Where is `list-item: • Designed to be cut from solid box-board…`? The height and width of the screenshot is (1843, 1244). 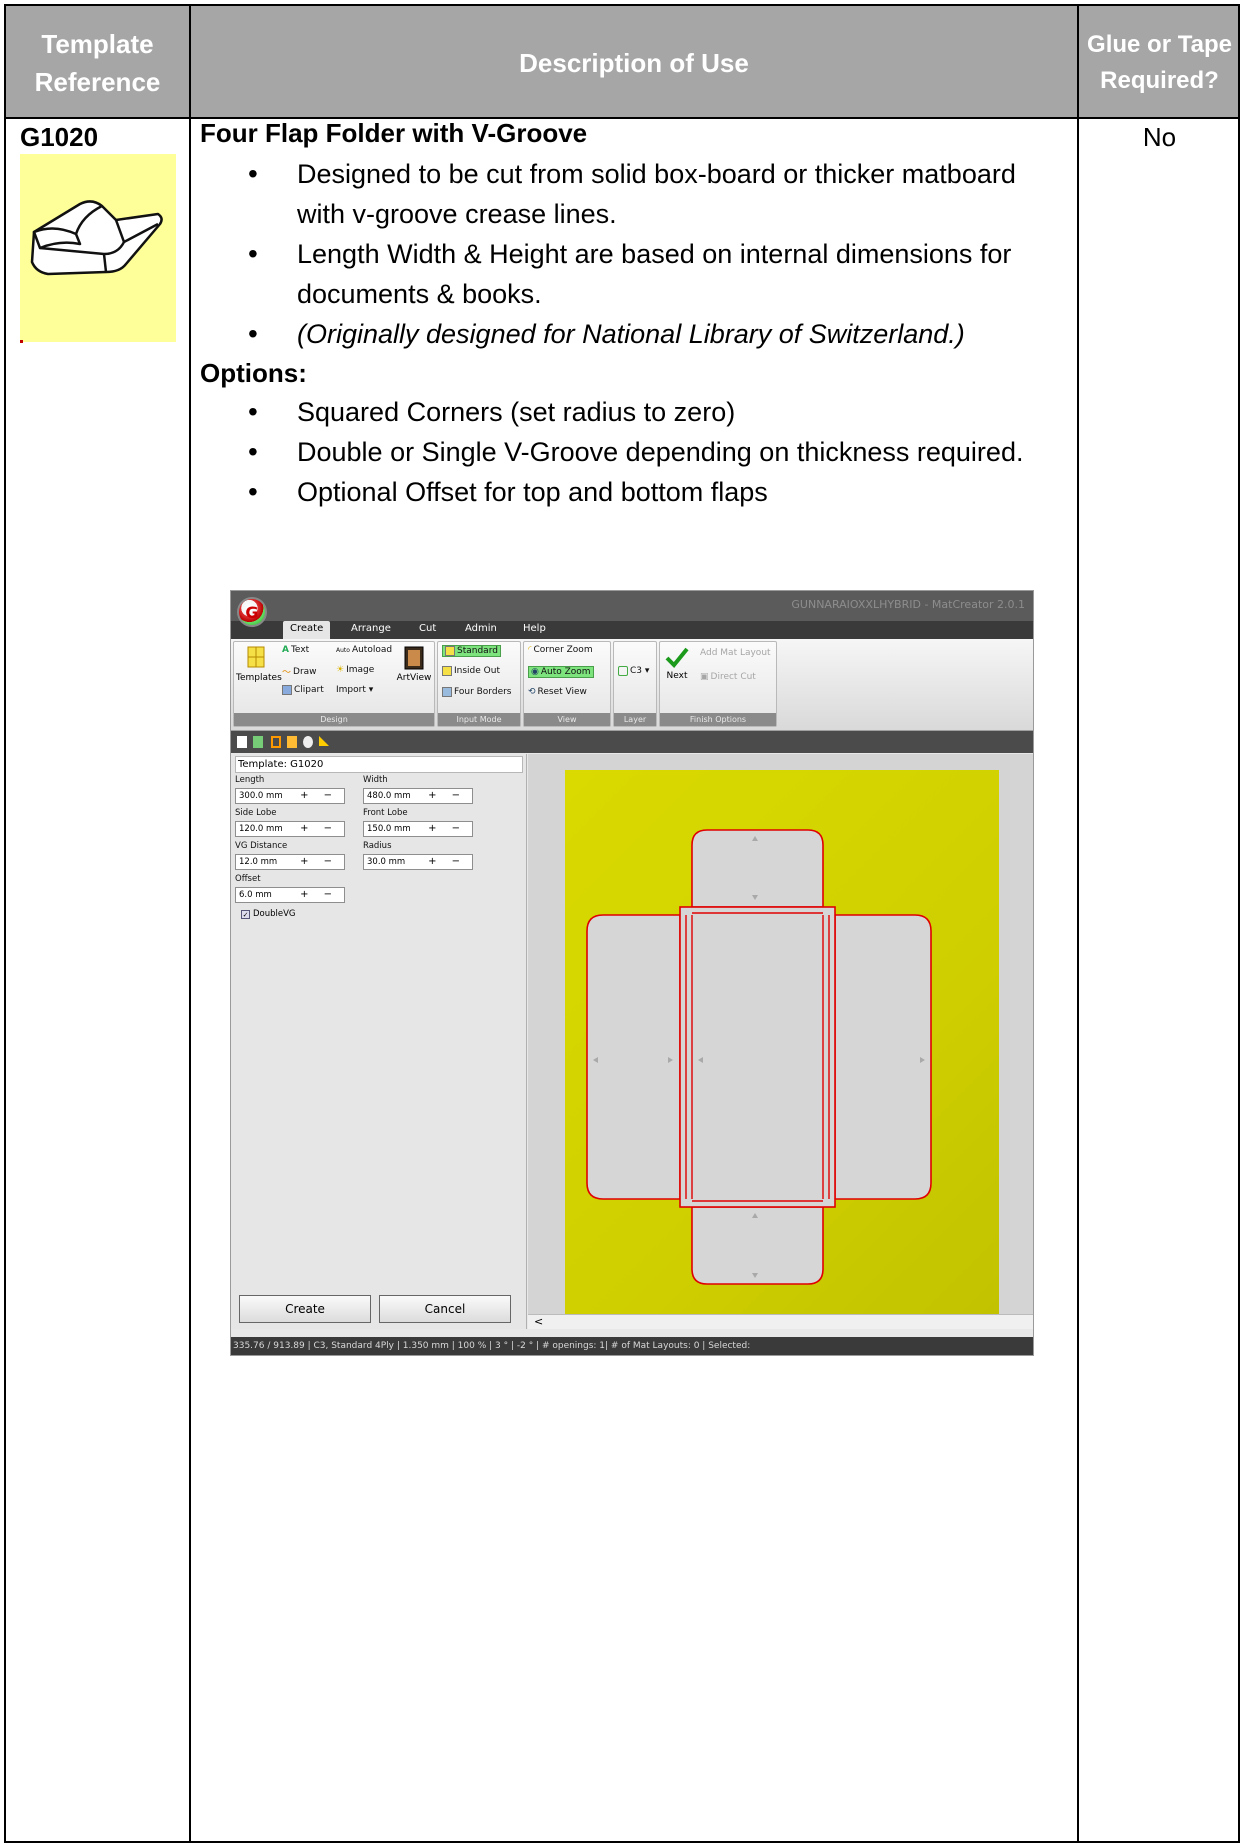 list-item: • Designed to be cut from solid box-board… is located at coordinates (630, 194).